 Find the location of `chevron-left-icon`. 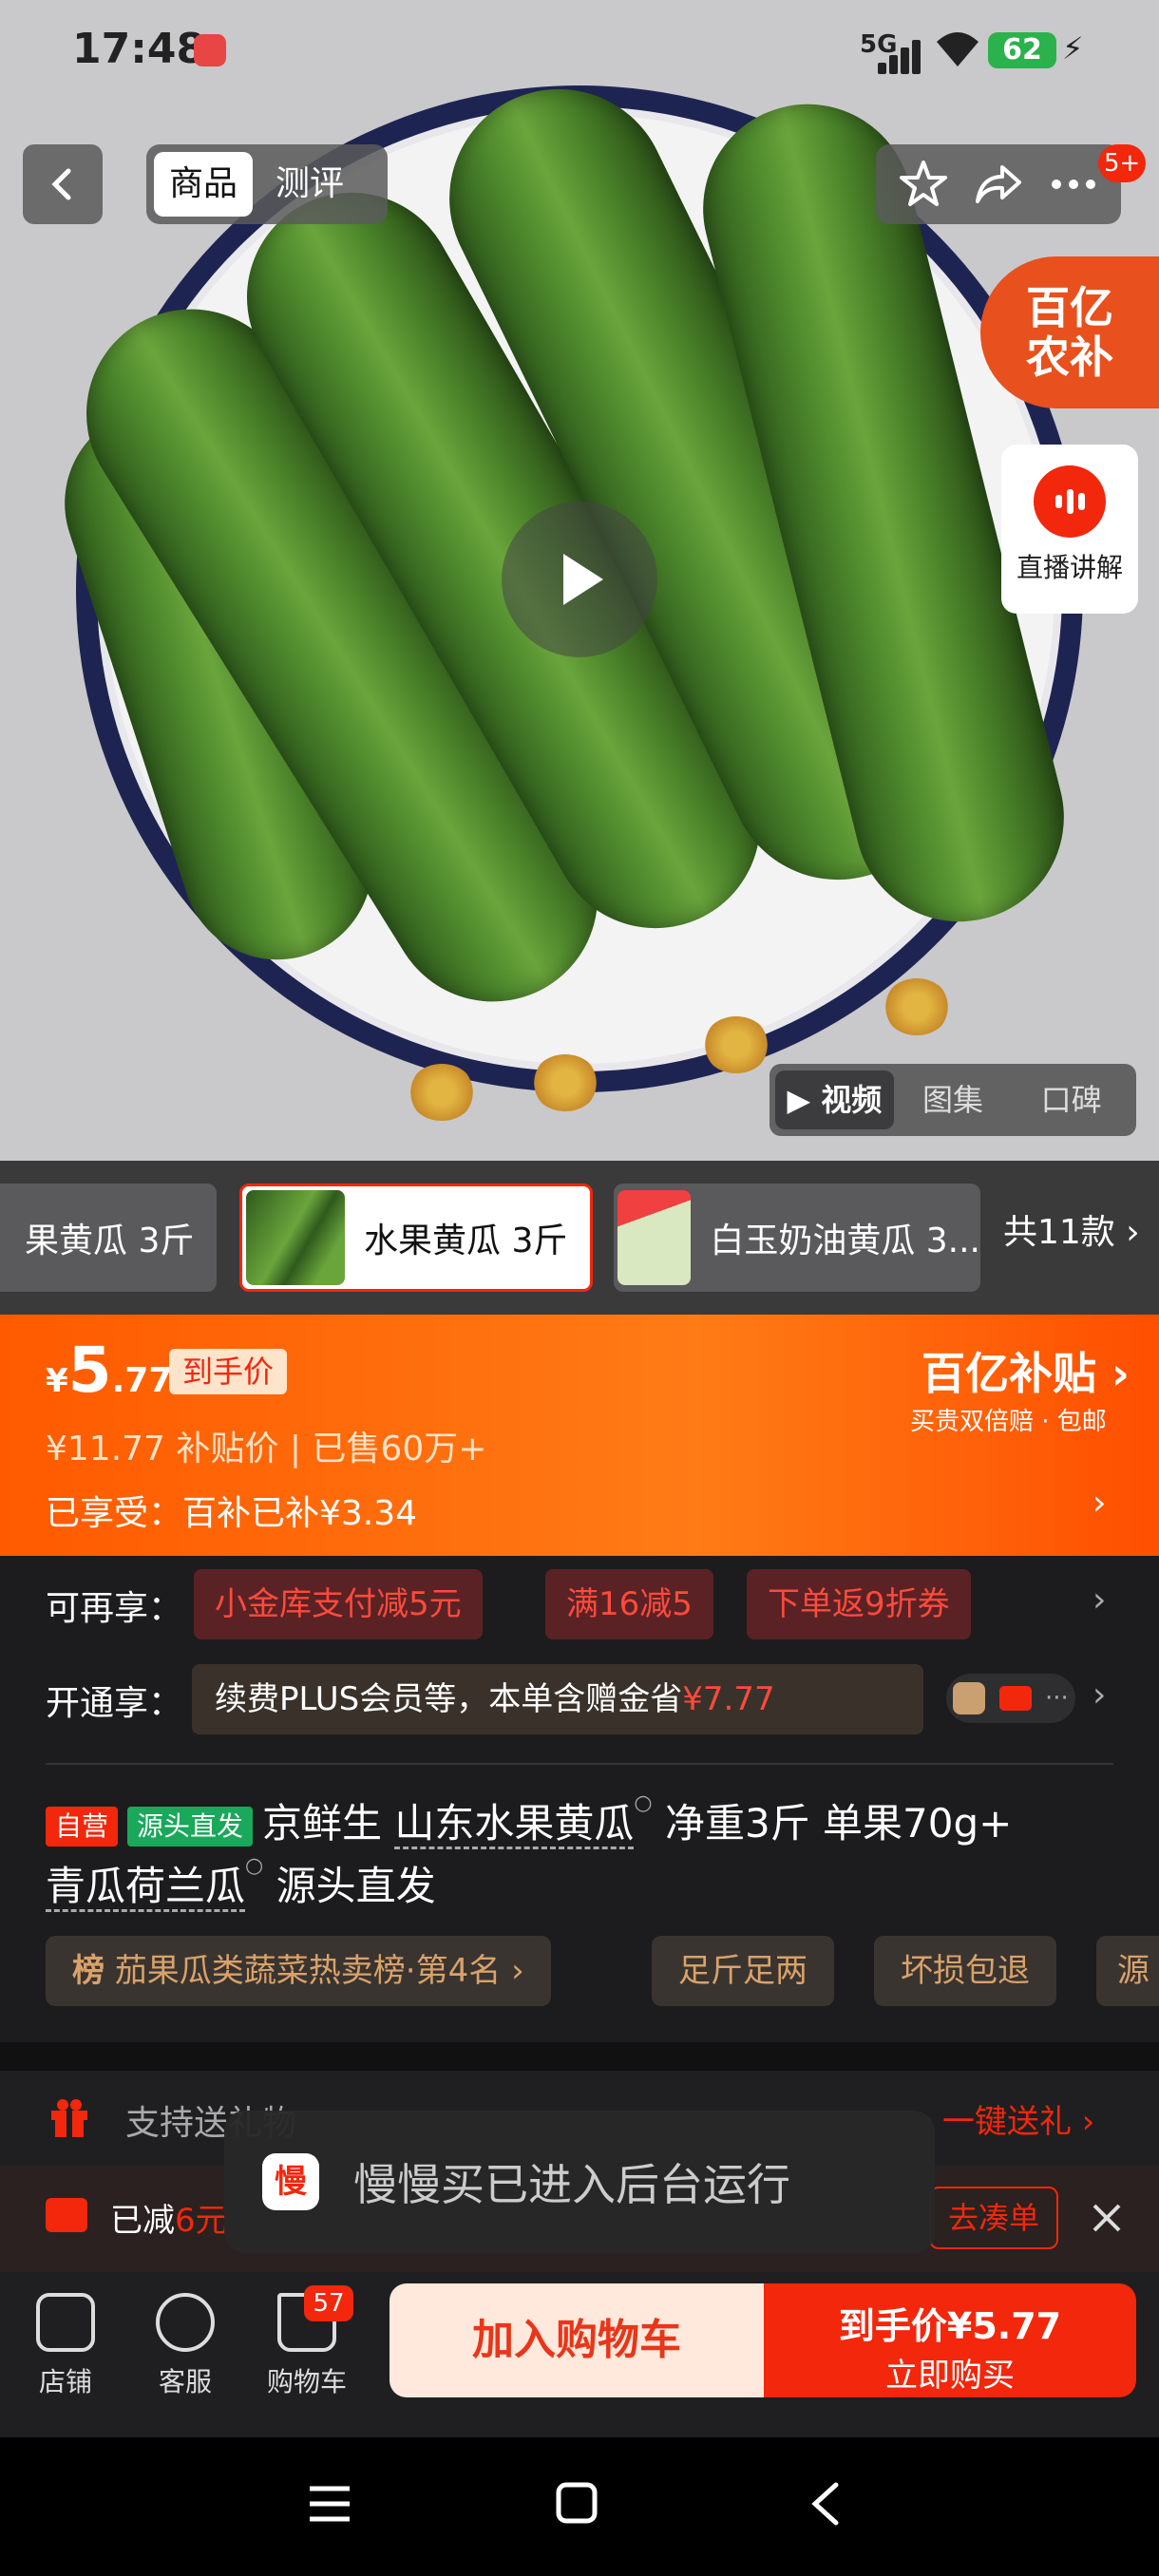

chevron-left-icon is located at coordinates (61, 184).